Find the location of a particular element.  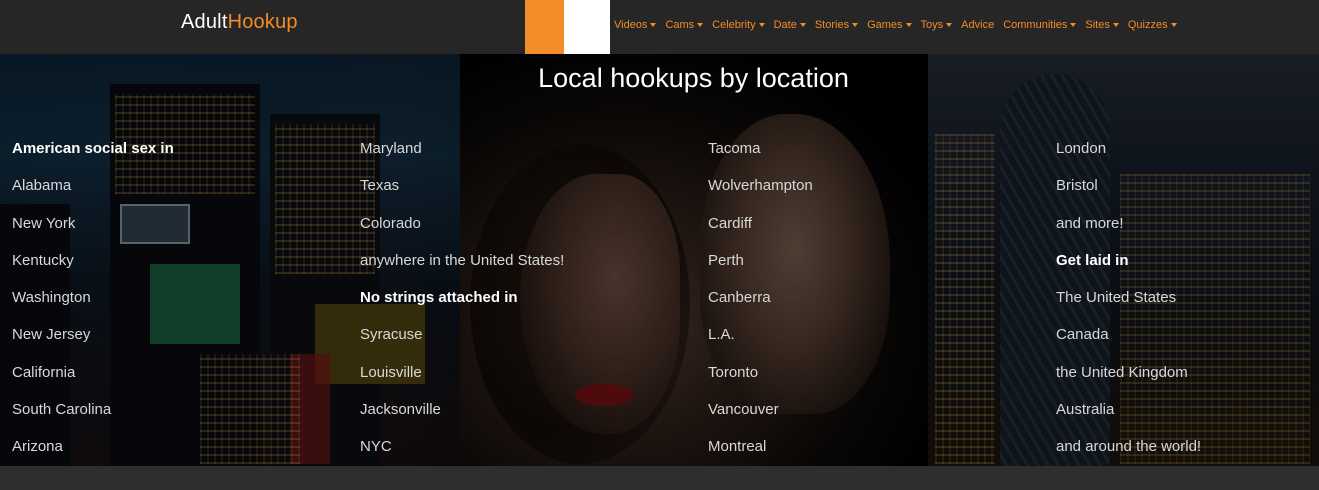

nav-item-advice: Advice is located at coordinates (977, 25).